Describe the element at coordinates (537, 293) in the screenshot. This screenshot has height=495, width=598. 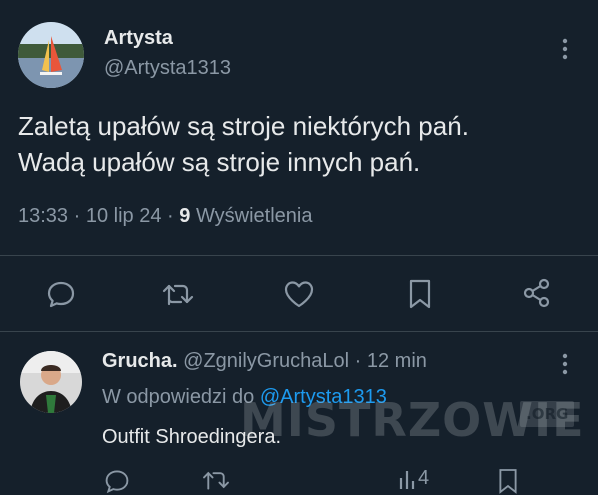
I see `share-icon` at that location.